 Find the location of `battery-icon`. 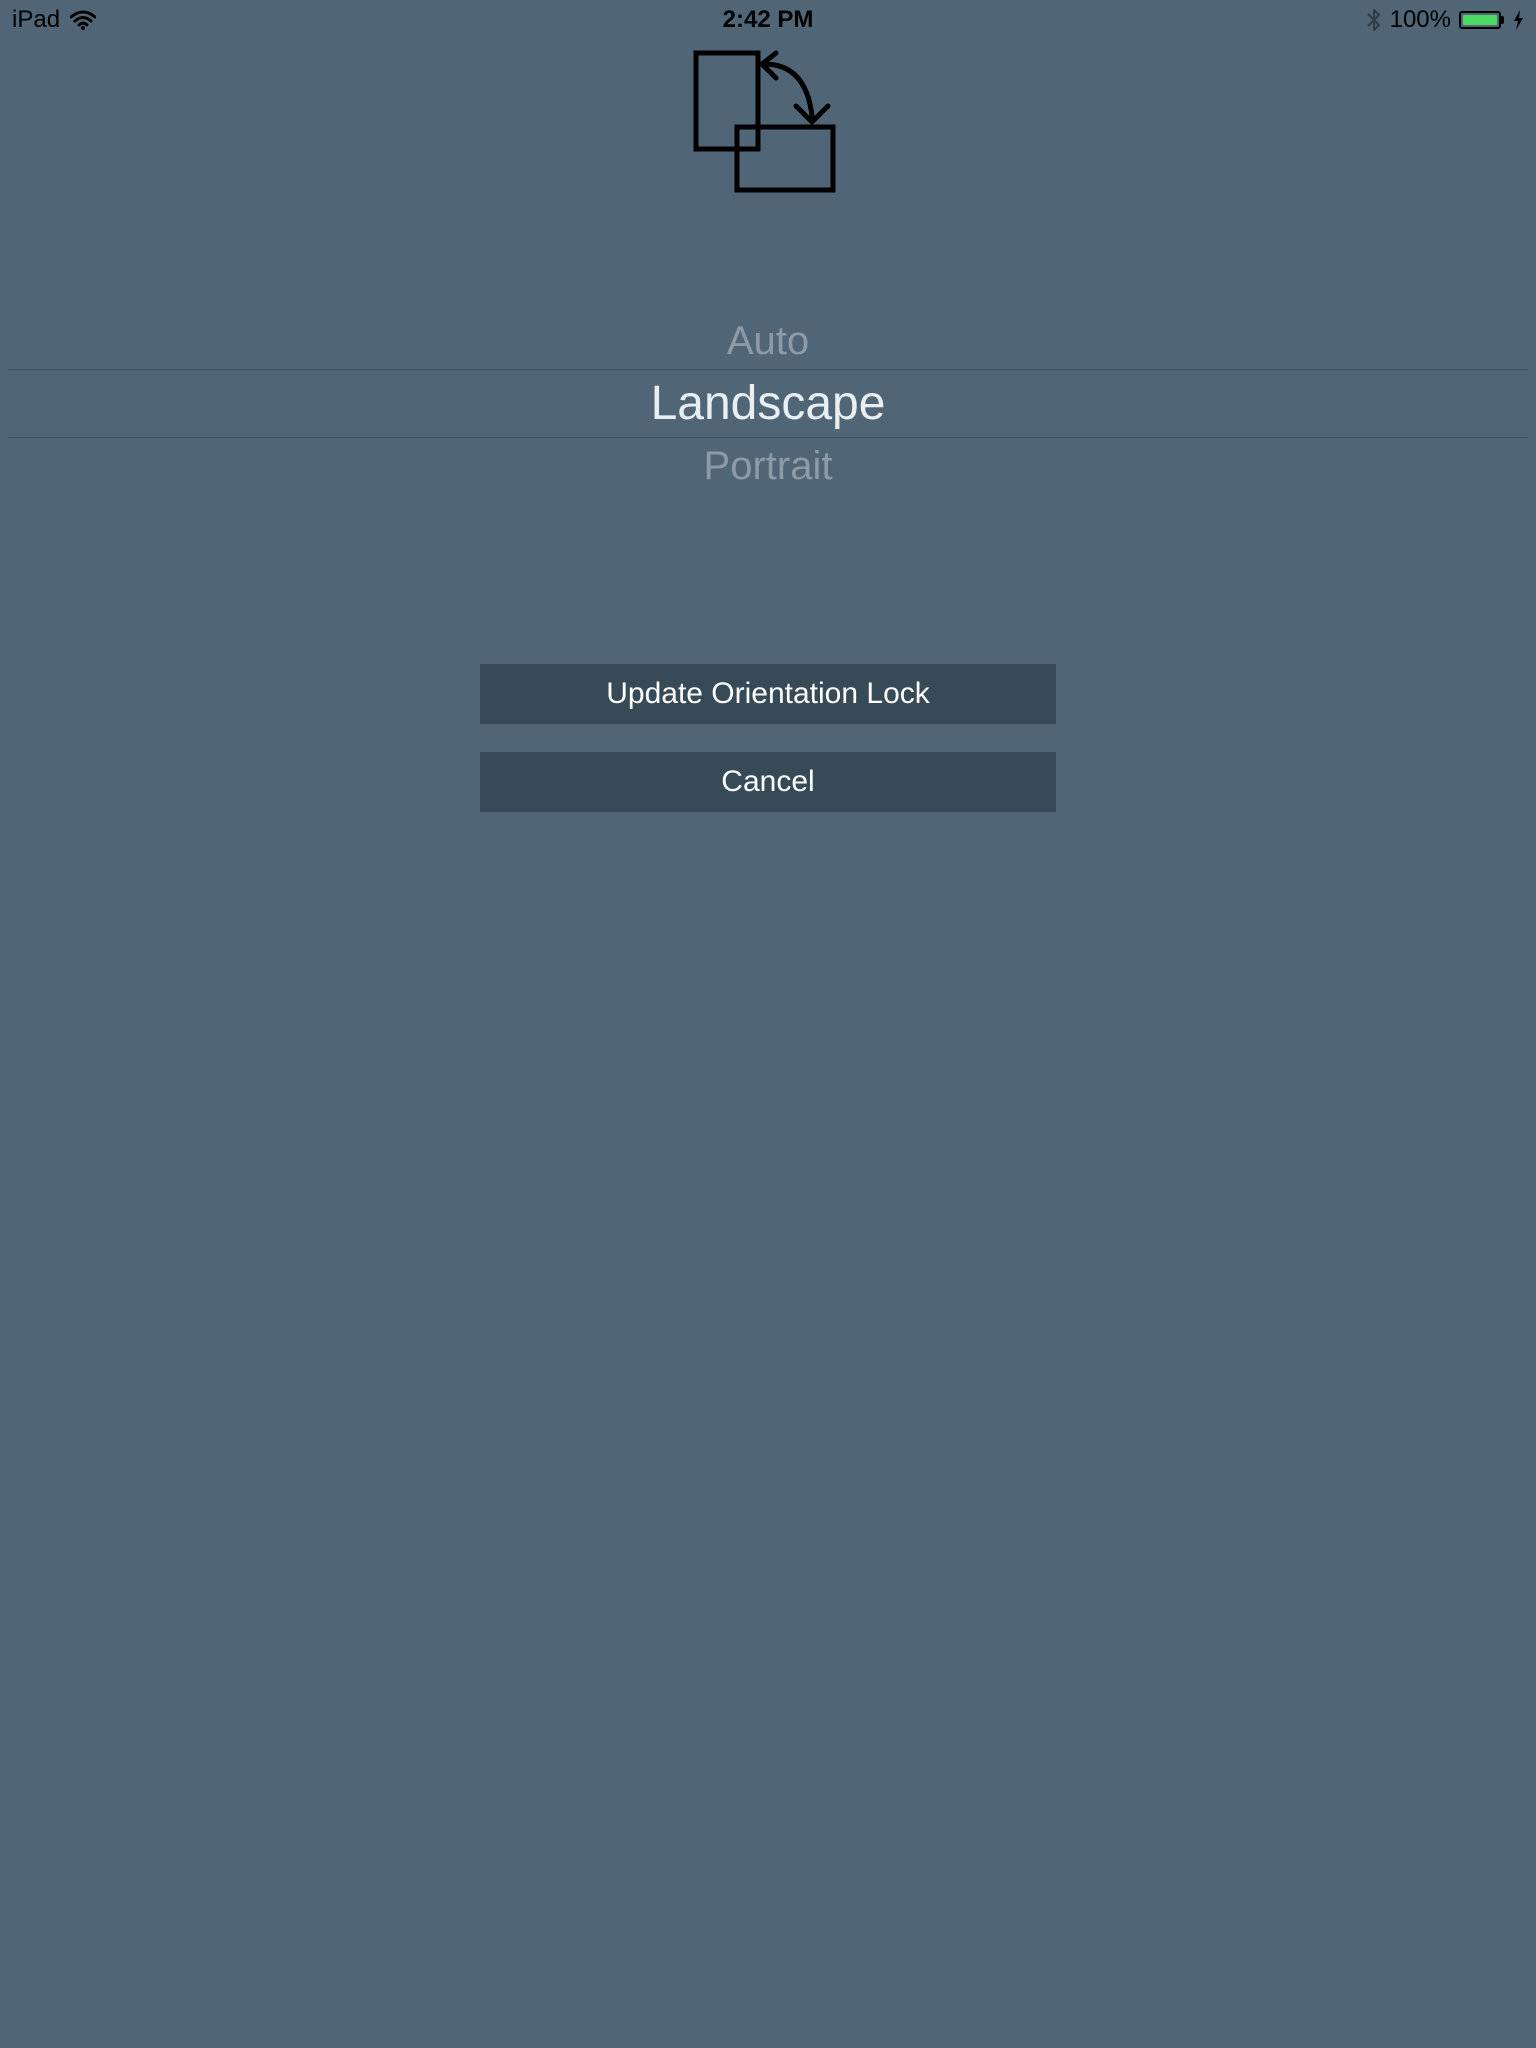

battery-icon is located at coordinates (1481, 20).